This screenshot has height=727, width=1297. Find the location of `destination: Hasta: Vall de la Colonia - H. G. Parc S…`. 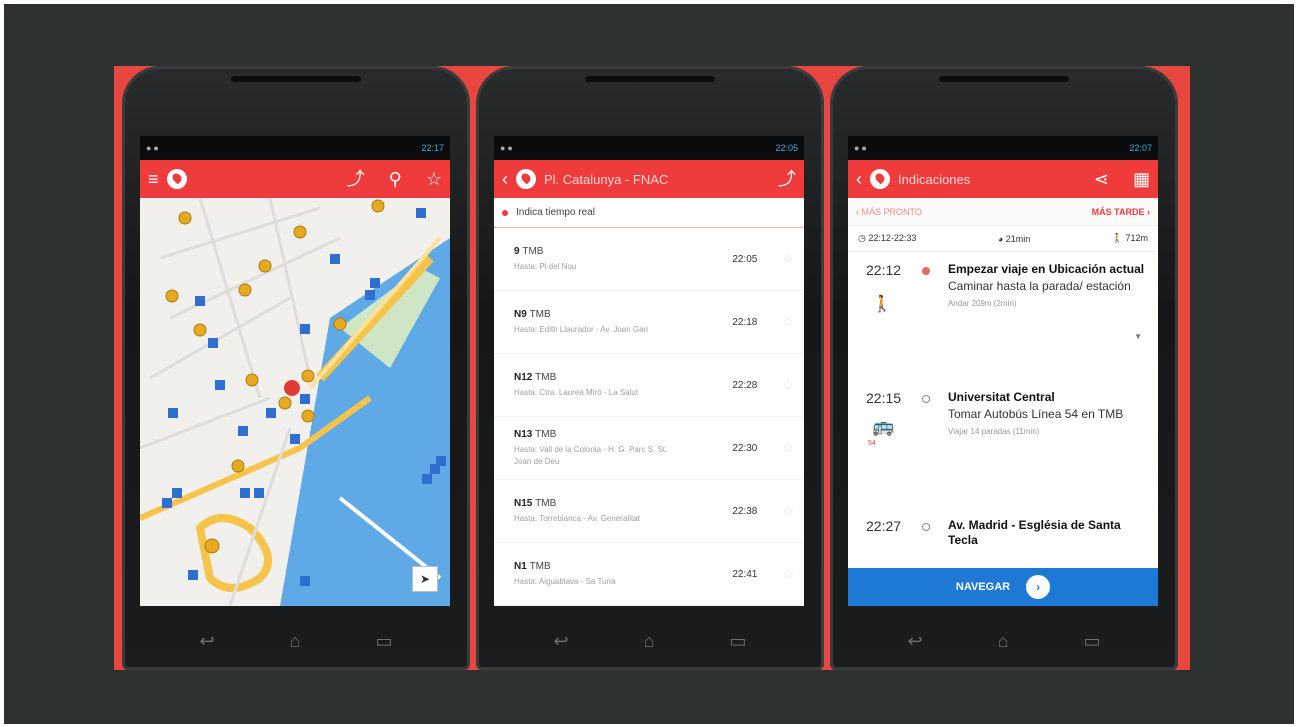

destination: Hasta: Vall de la Colonia - H. G. Parc S… is located at coordinates (591, 455).